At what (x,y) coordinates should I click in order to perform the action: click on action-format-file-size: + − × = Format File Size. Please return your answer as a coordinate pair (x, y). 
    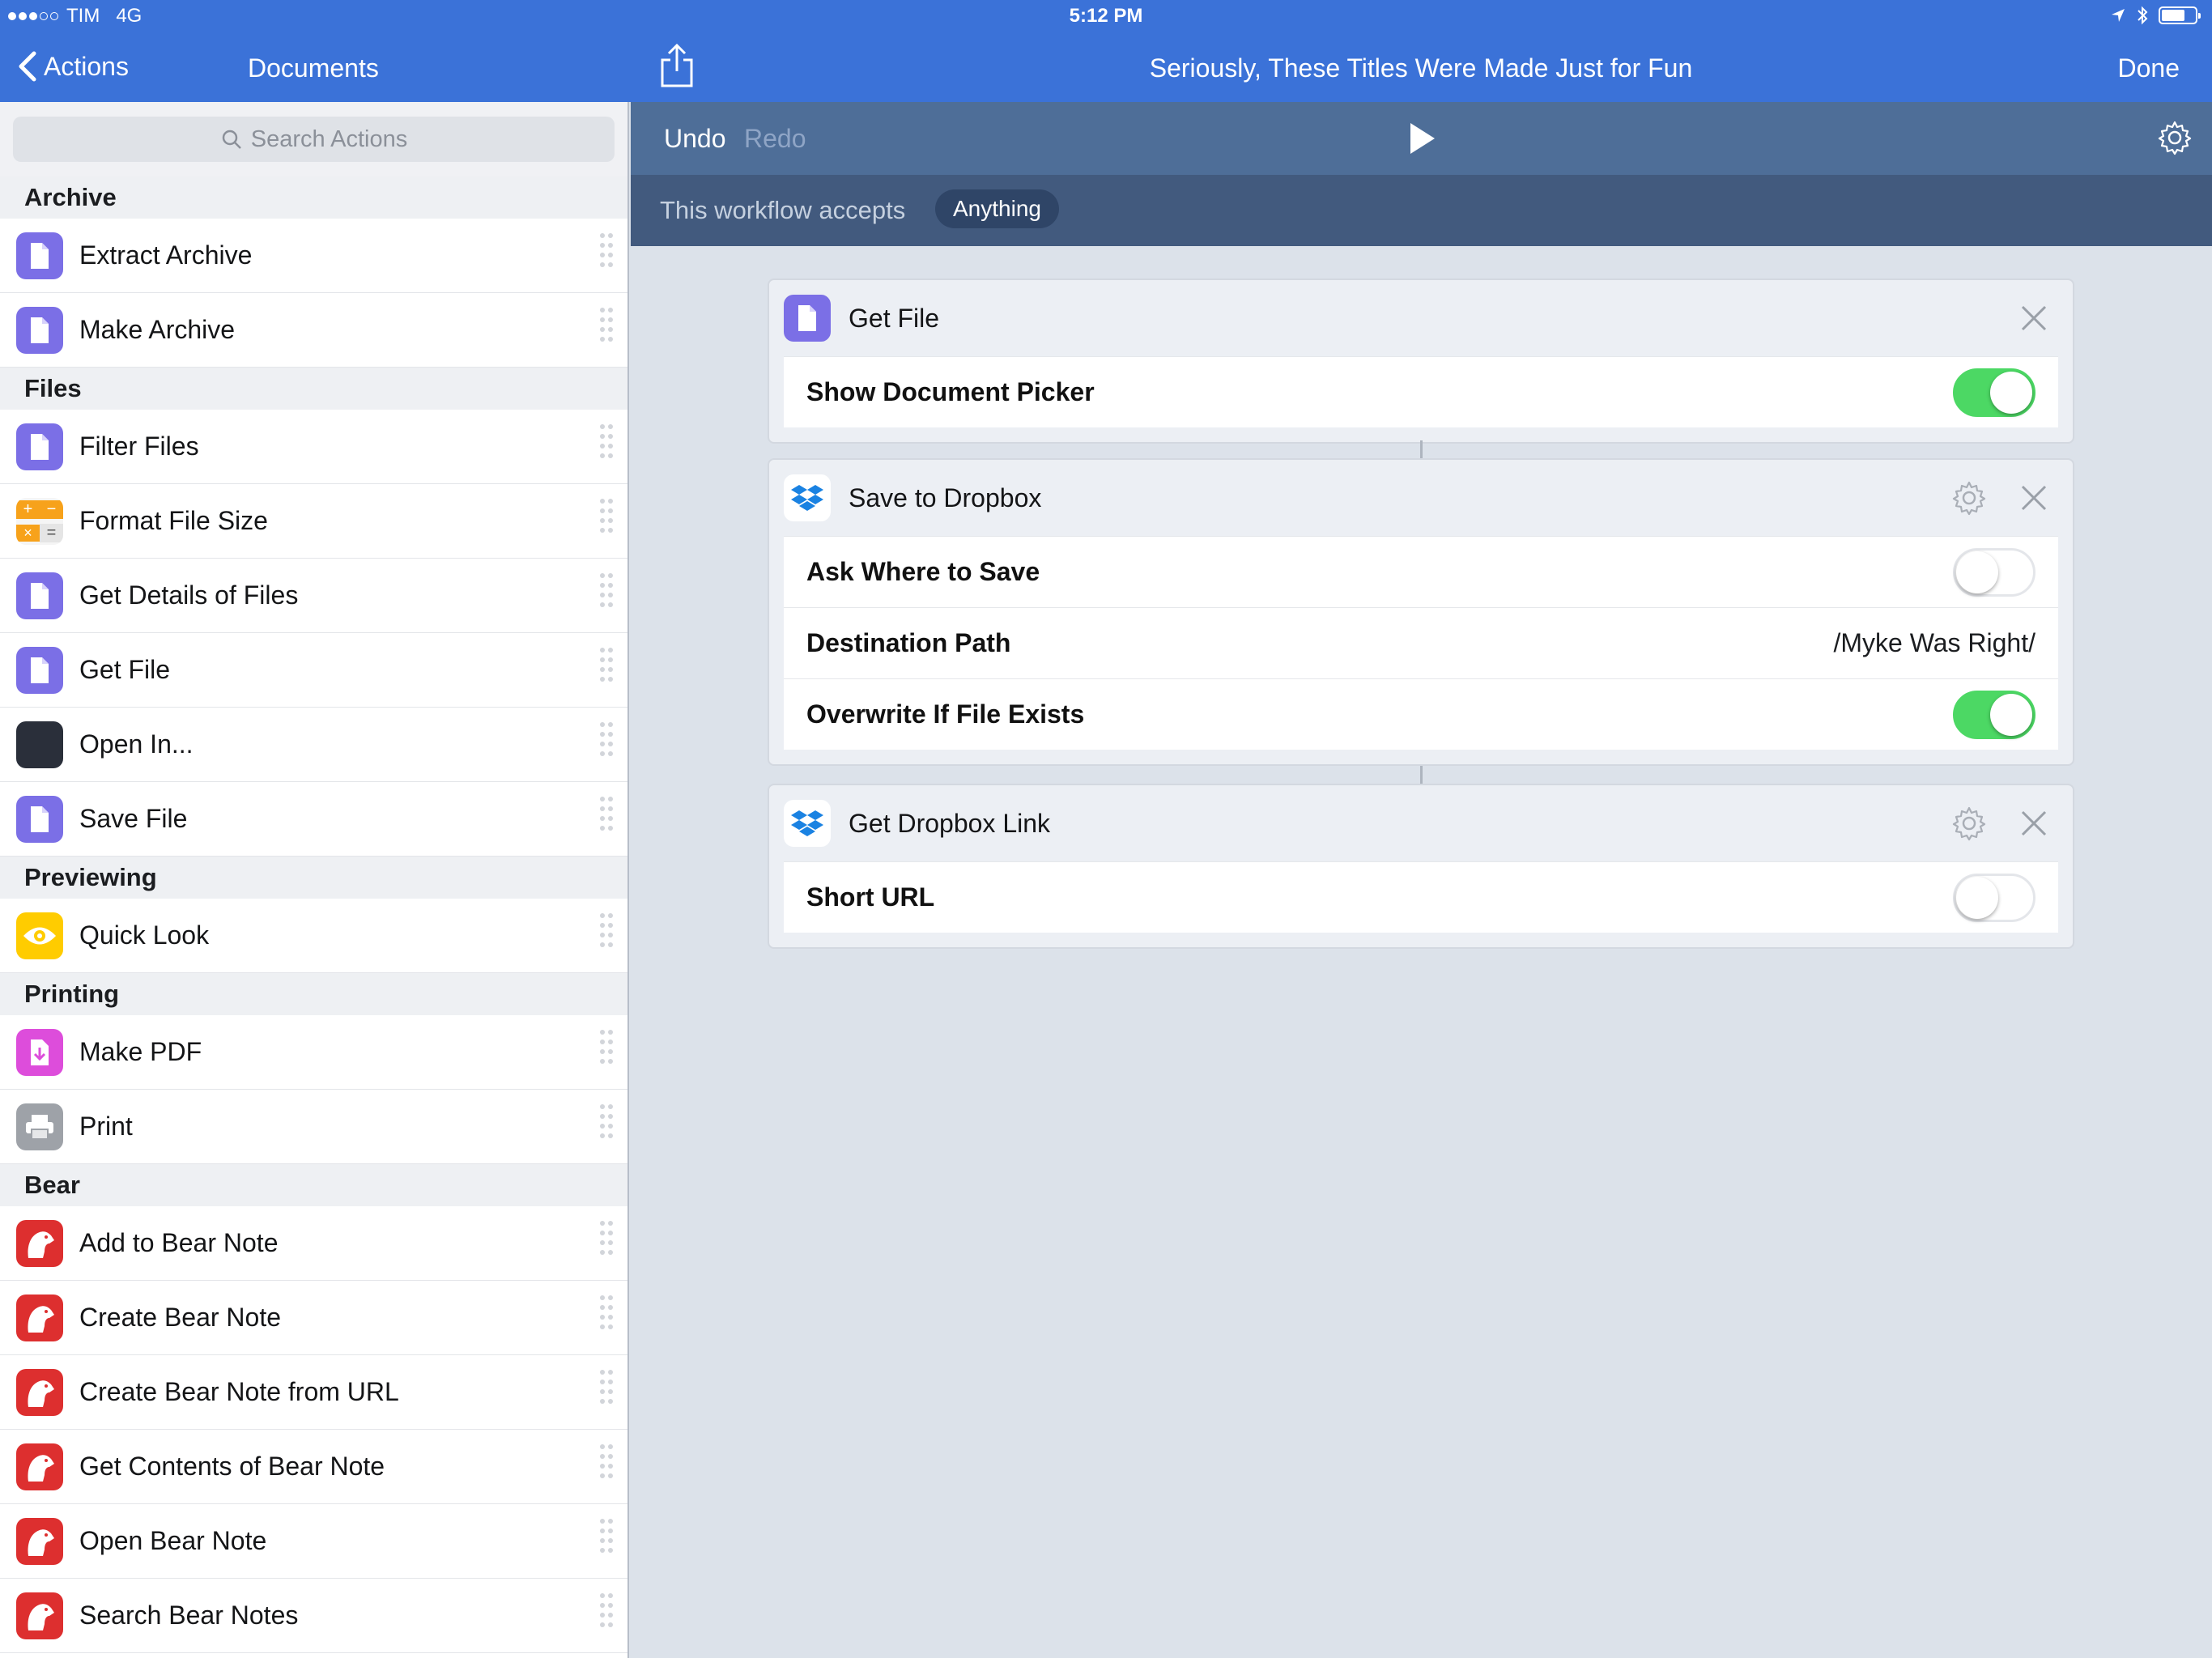
    Looking at the image, I should click on (314, 521).